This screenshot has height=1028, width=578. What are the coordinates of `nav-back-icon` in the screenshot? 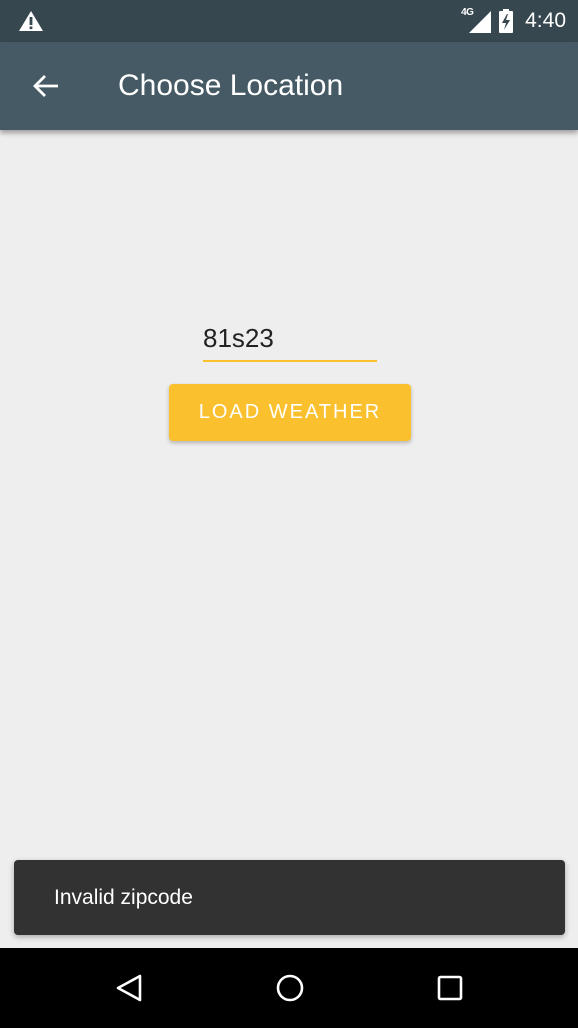 It's located at (129, 988).